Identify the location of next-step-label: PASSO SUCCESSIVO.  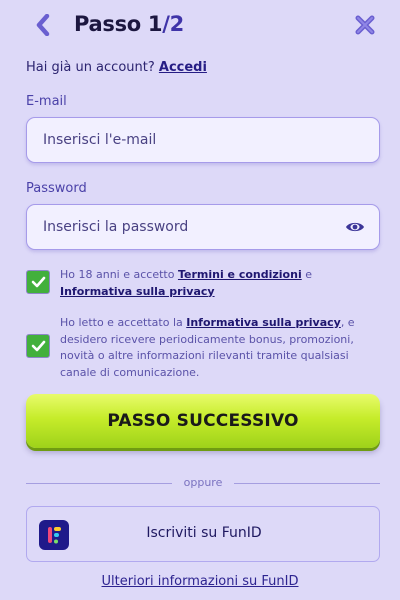
(203, 421).